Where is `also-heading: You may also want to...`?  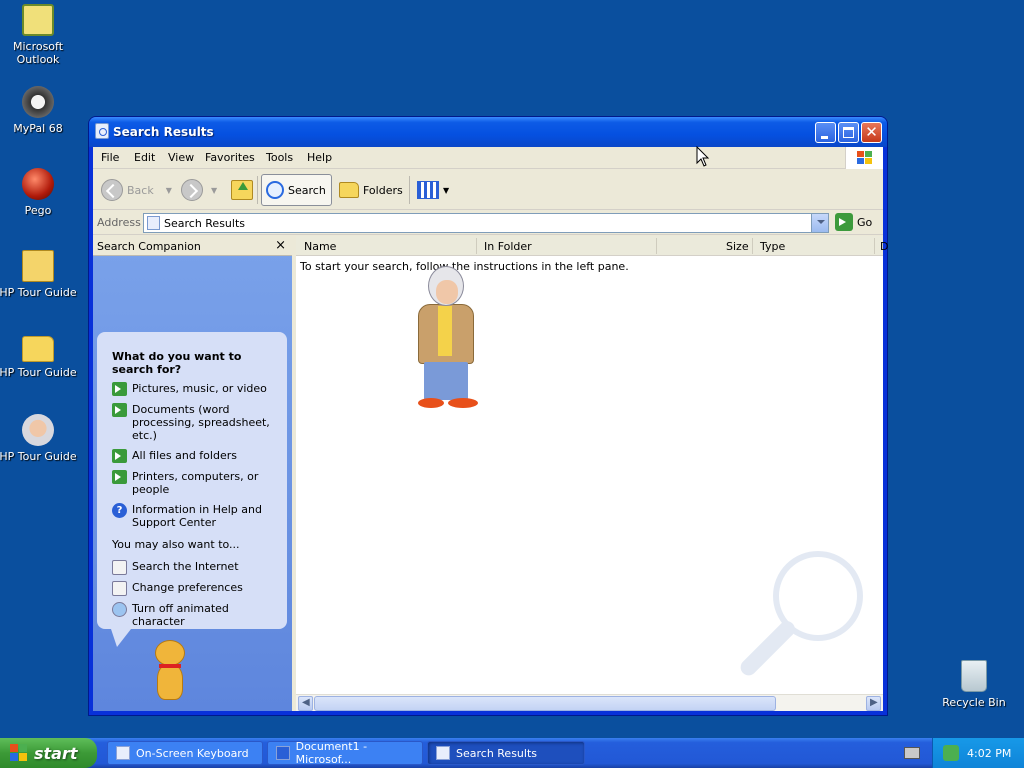 also-heading: You may also want to... is located at coordinates (176, 544).